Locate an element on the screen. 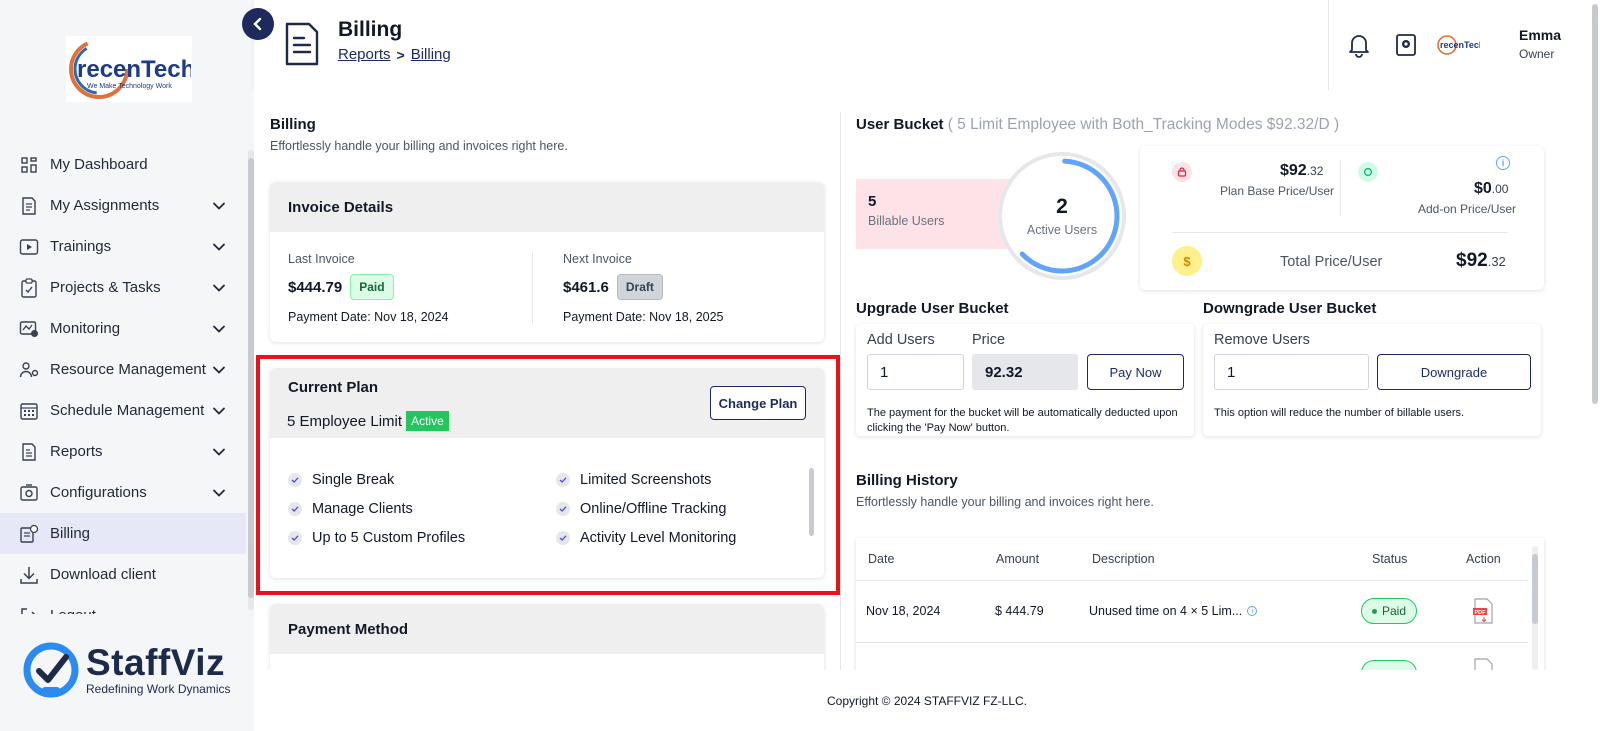  active-count: 2 is located at coordinates (1062, 206).